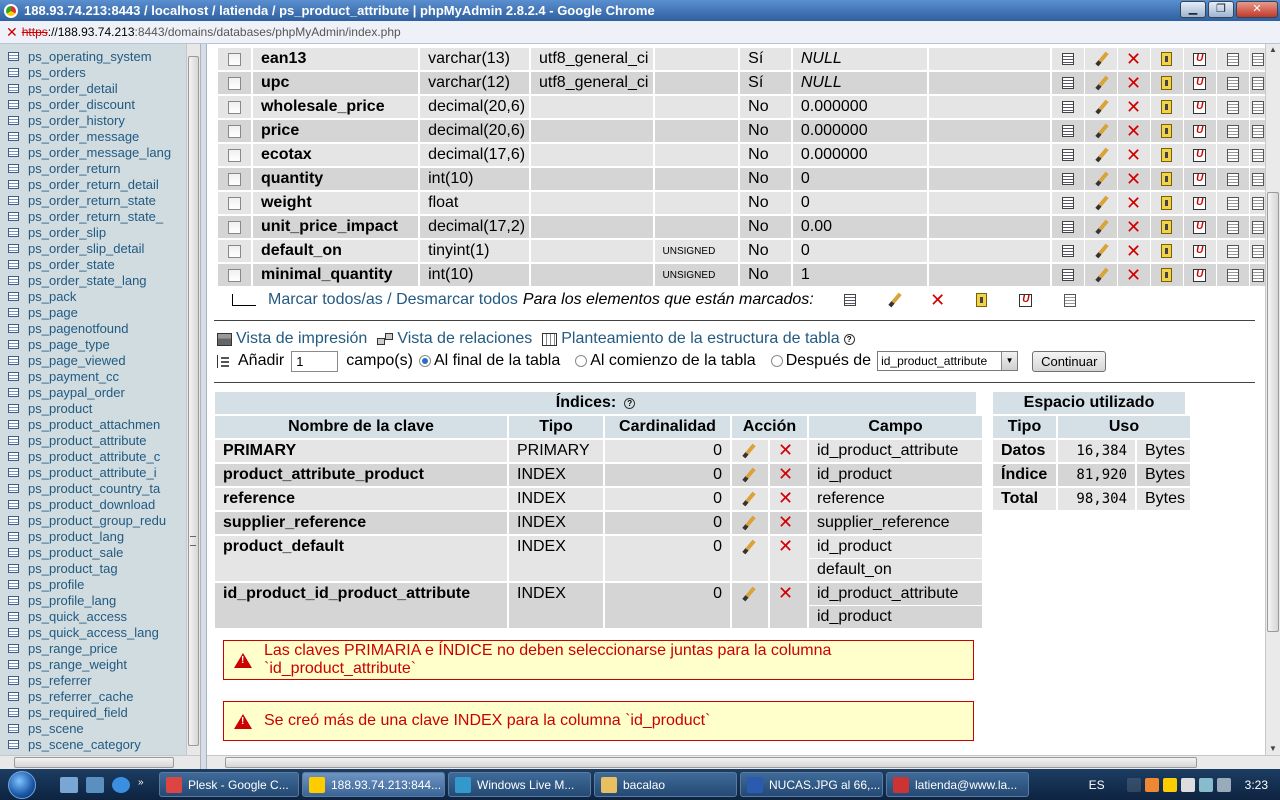 This screenshot has width=1280, height=800. Describe the element at coordinates (96, 584) in the screenshot. I see `sidebar-table-item: ps_profile` at that location.